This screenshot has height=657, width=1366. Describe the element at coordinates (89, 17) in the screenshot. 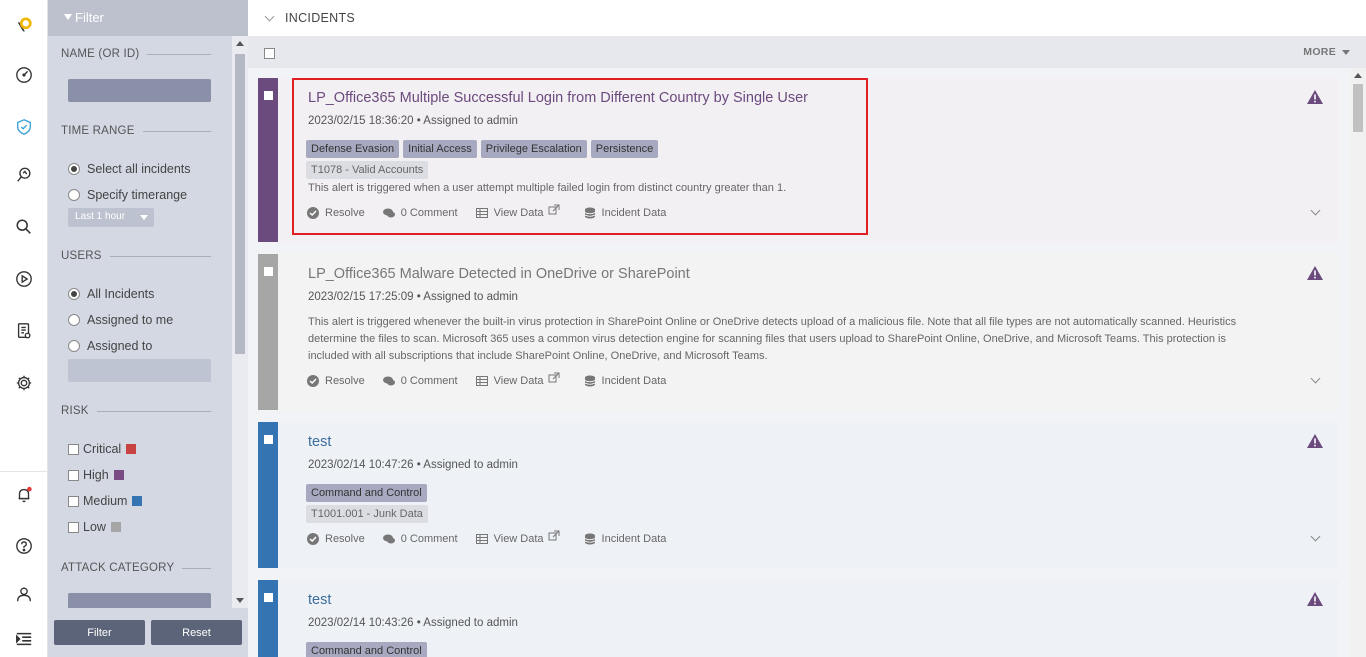

I see `filter-header-label: Filter` at that location.